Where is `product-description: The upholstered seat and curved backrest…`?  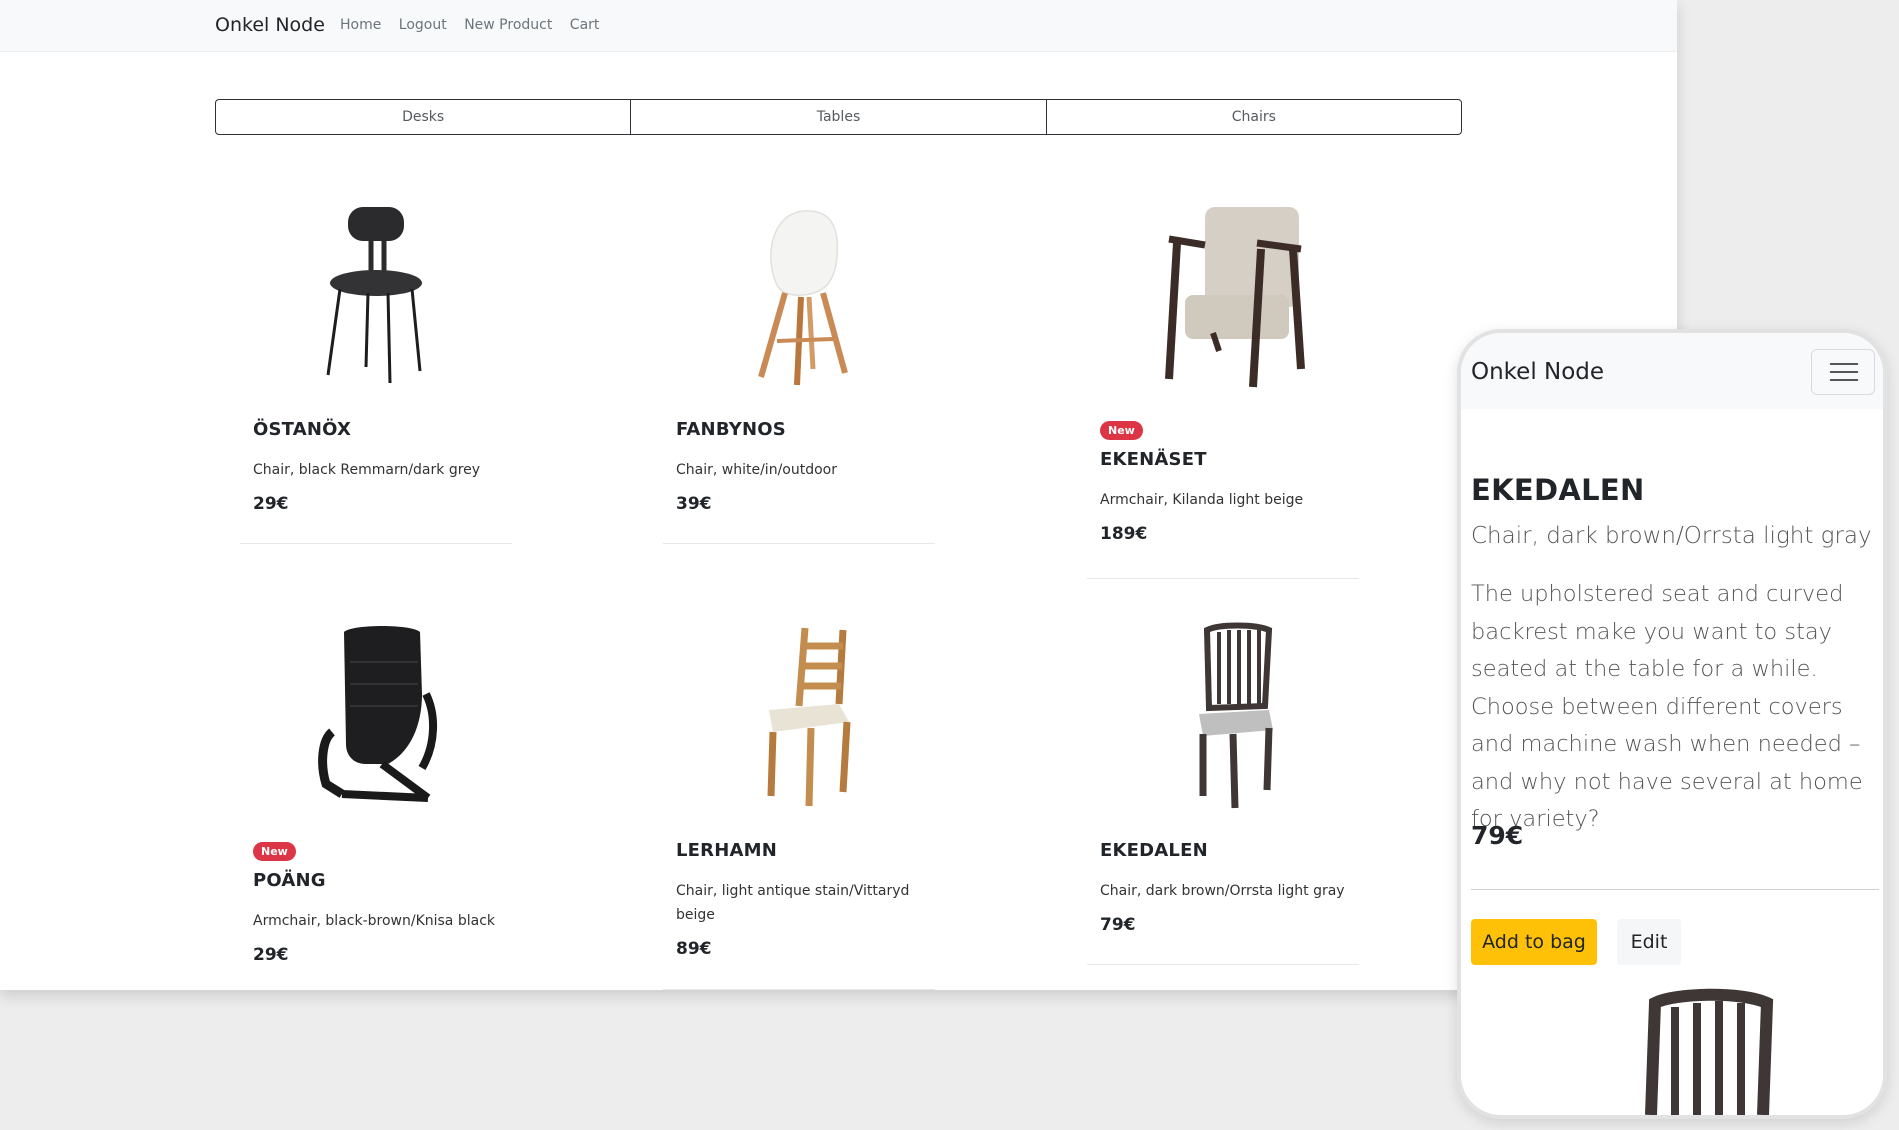
product-description: The upholstered seat and curved backrest… is located at coordinates (1667, 706).